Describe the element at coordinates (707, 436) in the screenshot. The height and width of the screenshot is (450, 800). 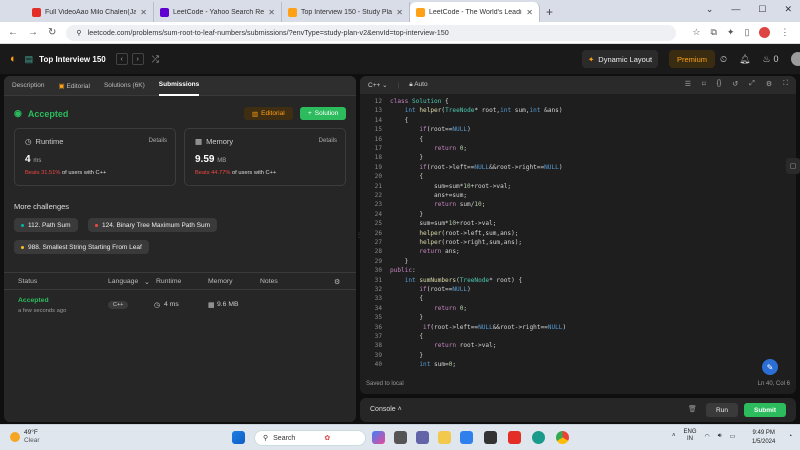
I see `wifi-icon: ◠` at that location.